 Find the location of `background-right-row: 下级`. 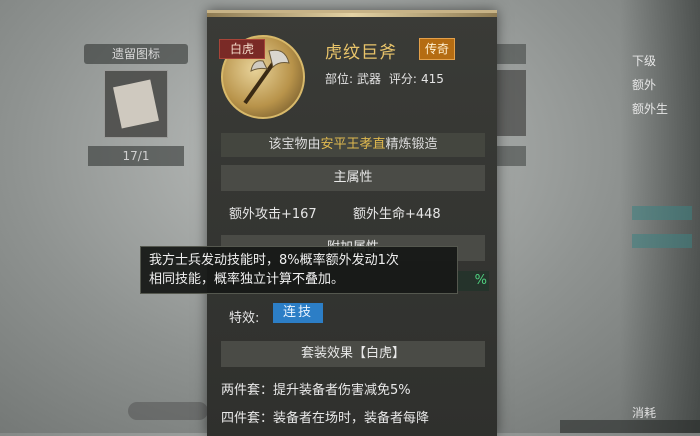

background-right-row: 下级 is located at coordinates (644, 61).